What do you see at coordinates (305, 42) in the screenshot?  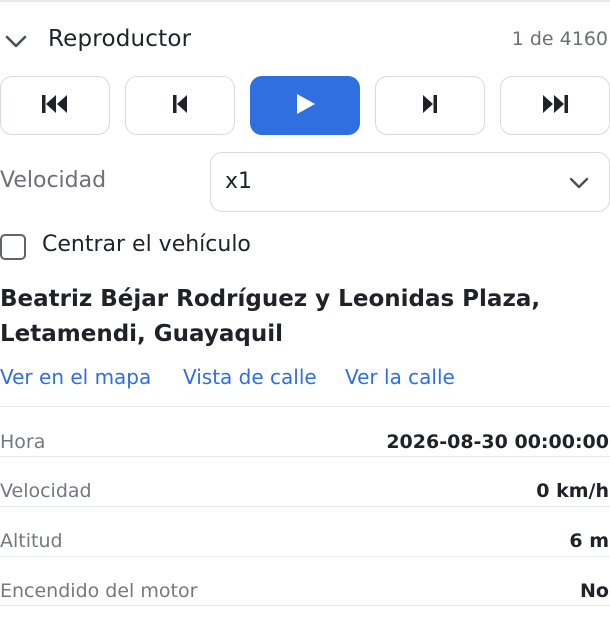 I see `player-header: Reproductor 1 de 4160` at bounding box center [305, 42].